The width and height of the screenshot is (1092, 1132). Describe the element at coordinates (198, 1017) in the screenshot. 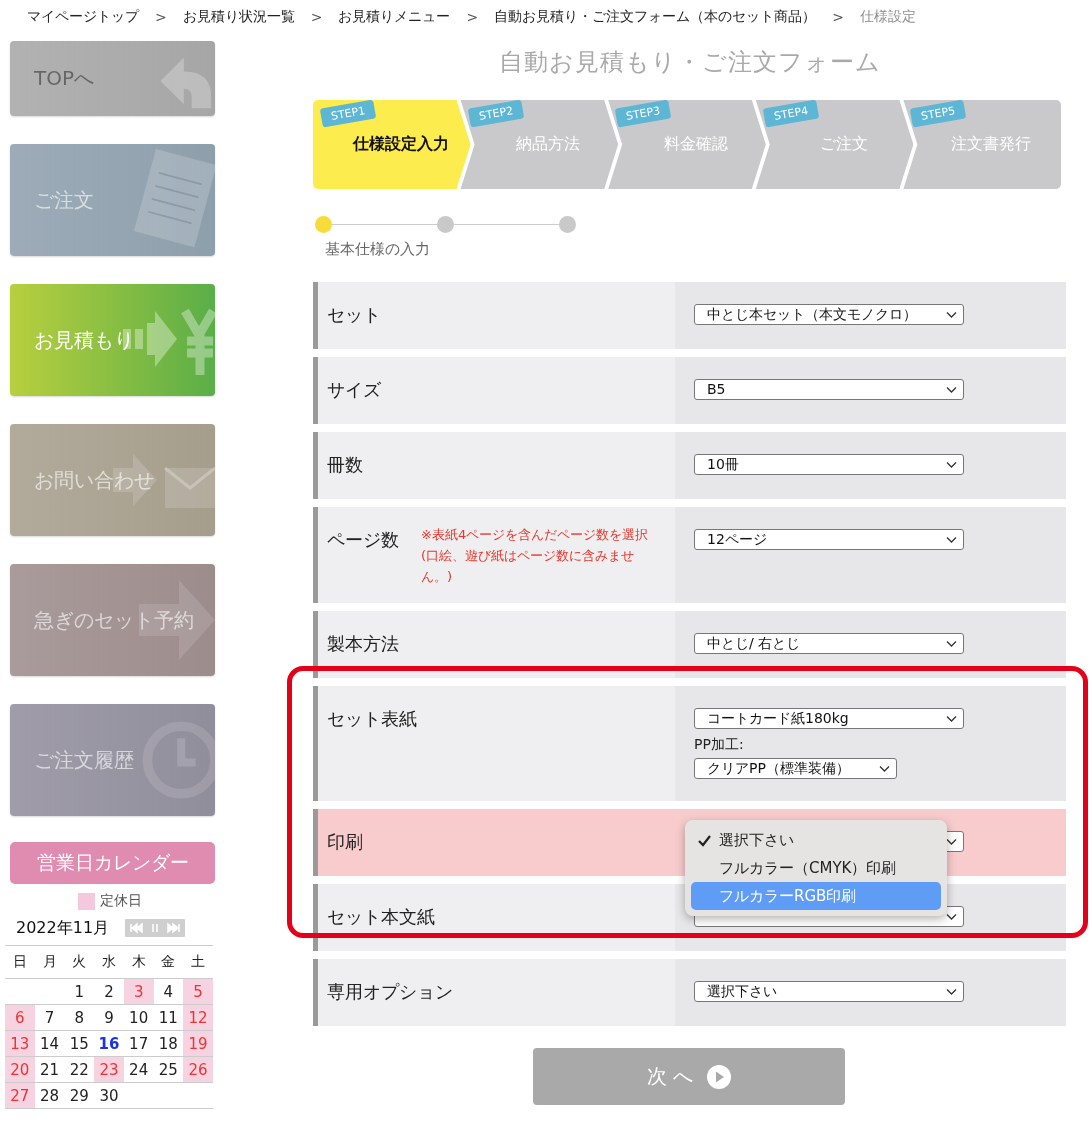

I see `holiday-cell: 12` at that location.